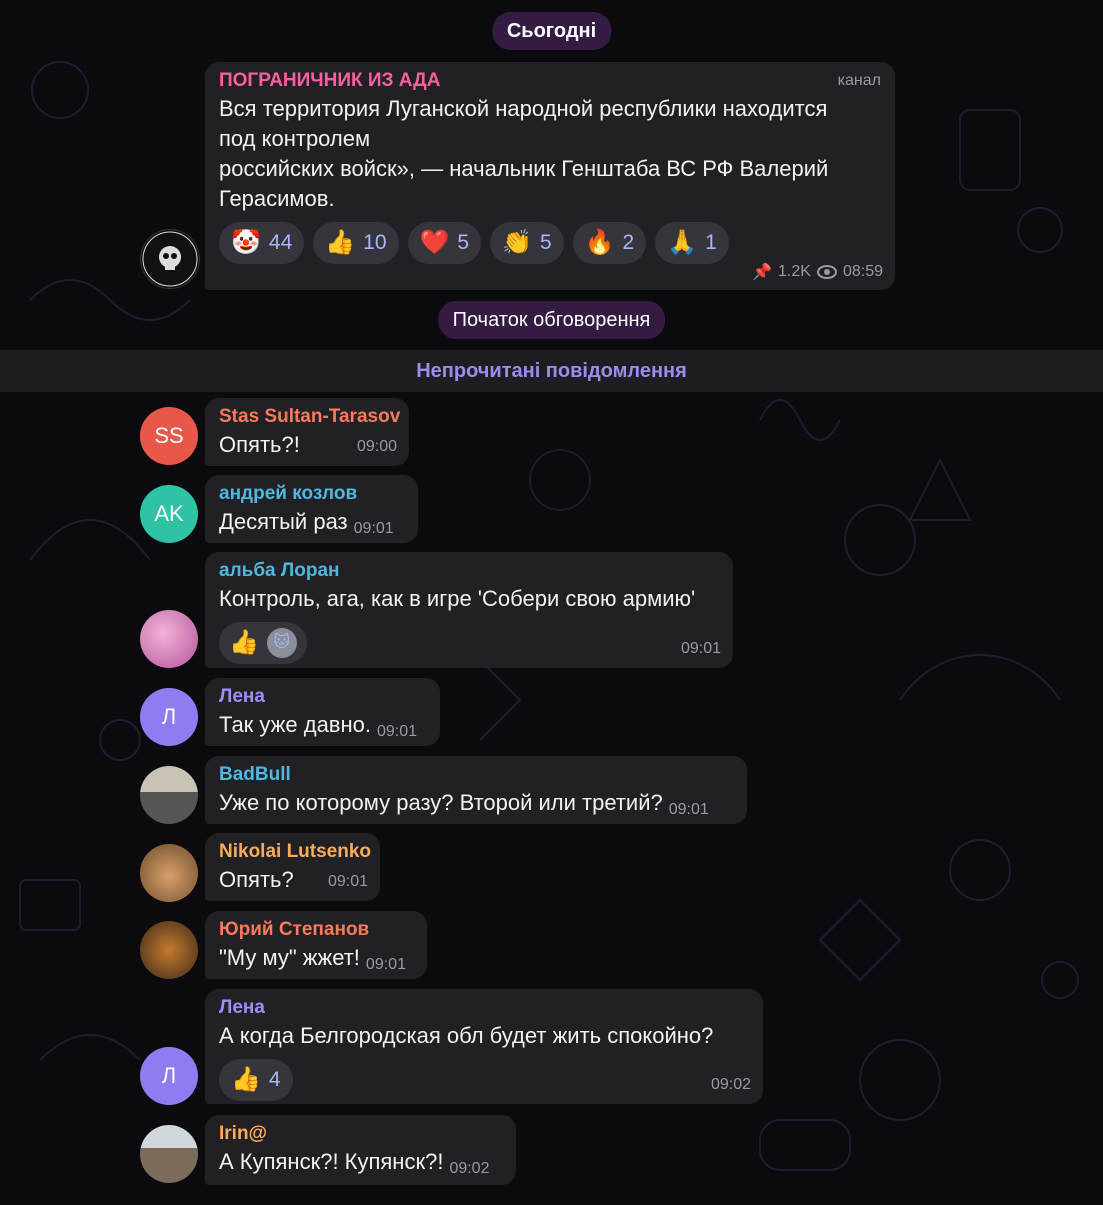 The width and height of the screenshot is (1103, 1205). Describe the element at coordinates (309, 417) in the screenshot. I see `sender-name: Stas Sultan-Tarasov` at that location.